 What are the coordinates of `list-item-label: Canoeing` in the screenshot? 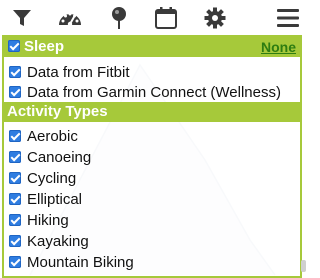 It's located at (59, 157).